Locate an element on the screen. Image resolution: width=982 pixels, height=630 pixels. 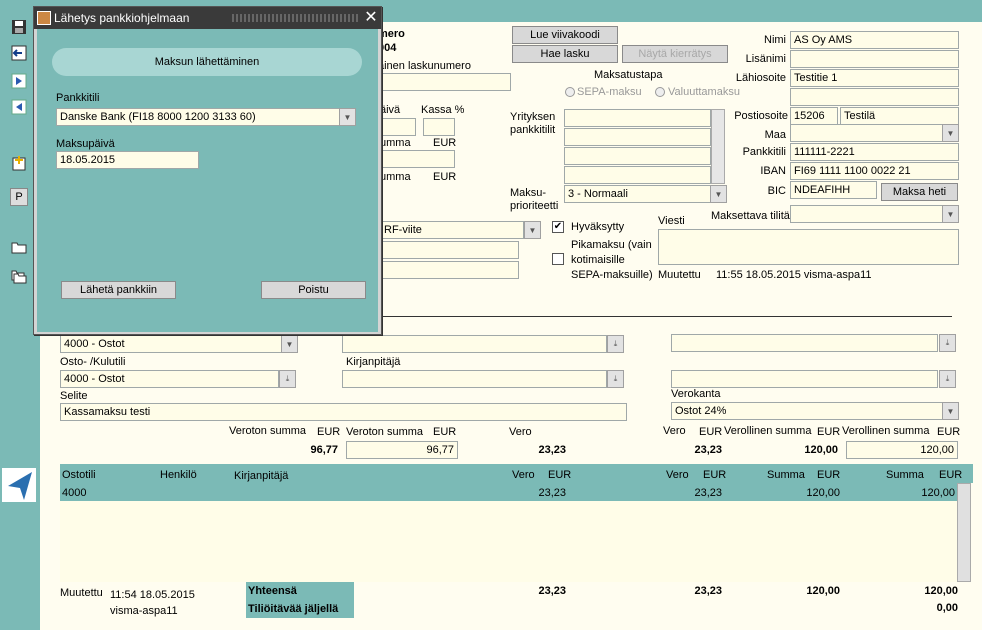
tax-value-1: 23,23 is located at coordinates (552, 450).